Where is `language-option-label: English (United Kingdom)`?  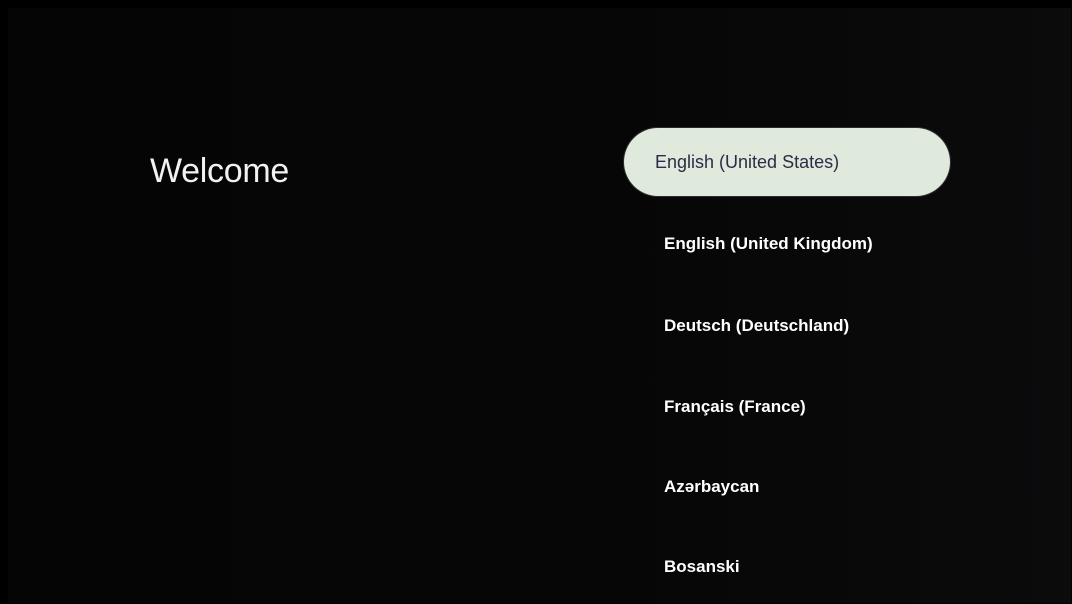
language-option-label: English (United Kingdom) is located at coordinates (768, 243).